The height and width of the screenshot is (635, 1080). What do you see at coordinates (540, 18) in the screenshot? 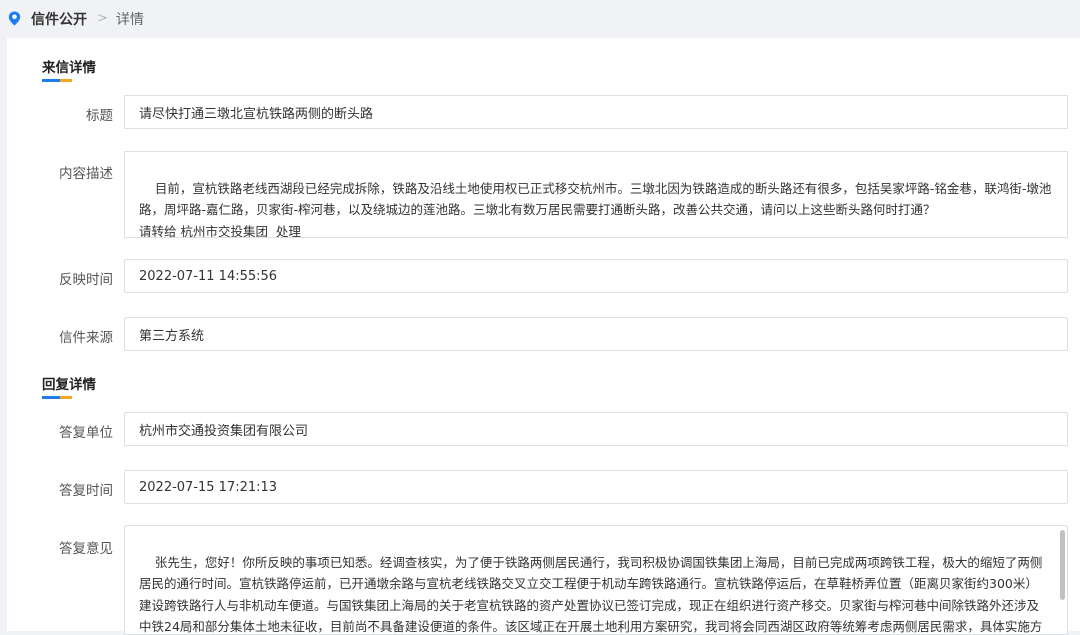
I see `breadcrumb-bar: 信件公开 > 详情` at bounding box center [540, 18].